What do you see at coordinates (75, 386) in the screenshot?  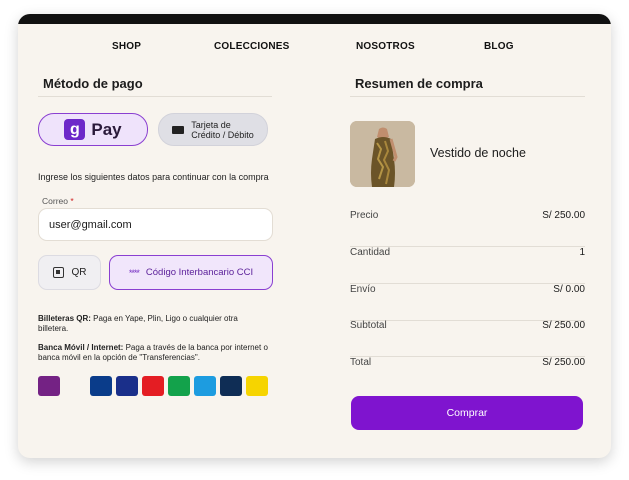 I see `bank-logo-plin-icon` at bounding box center [75, 386].